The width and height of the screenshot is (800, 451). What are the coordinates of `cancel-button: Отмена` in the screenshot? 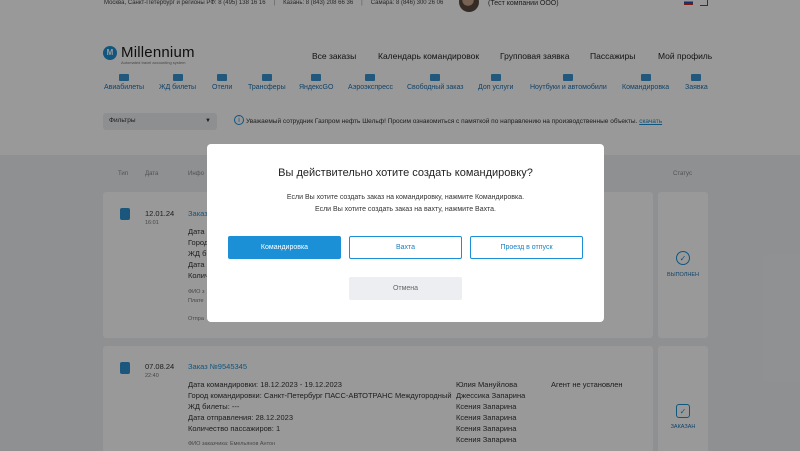 It's located at (405, 288).